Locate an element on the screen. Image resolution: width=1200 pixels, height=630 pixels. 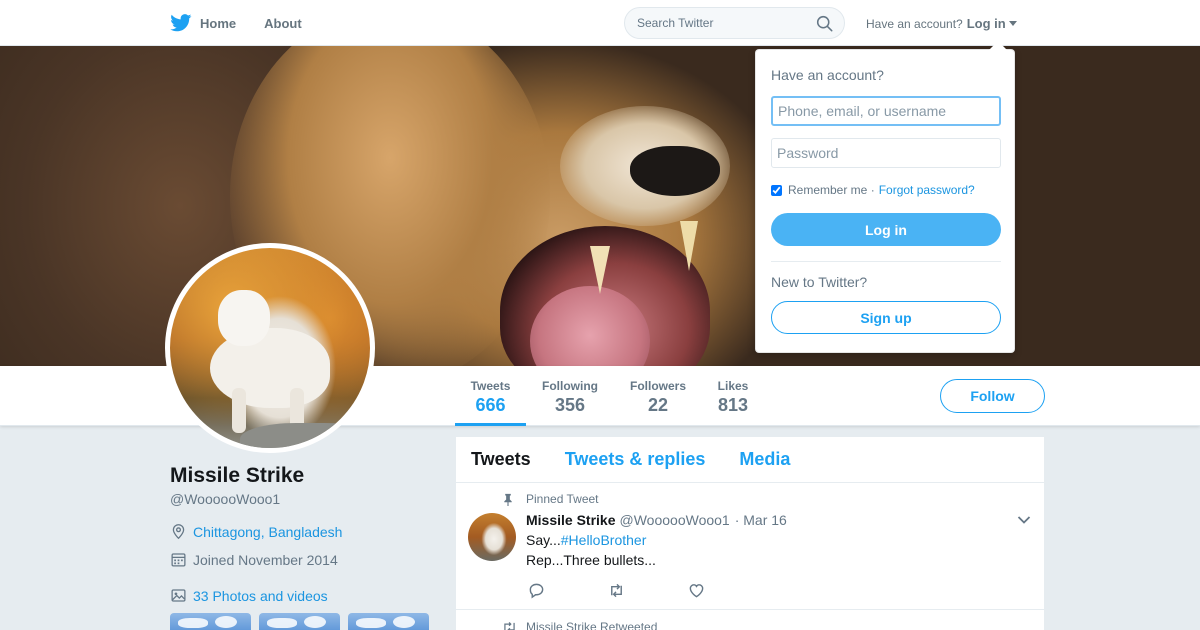
nav-home-link: Home is located at coordinates (203, 23).